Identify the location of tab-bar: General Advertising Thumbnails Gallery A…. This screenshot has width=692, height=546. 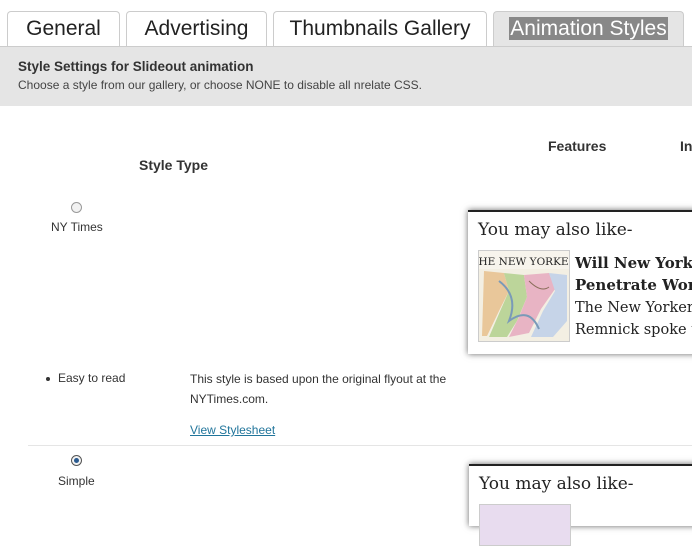
(346, 23).